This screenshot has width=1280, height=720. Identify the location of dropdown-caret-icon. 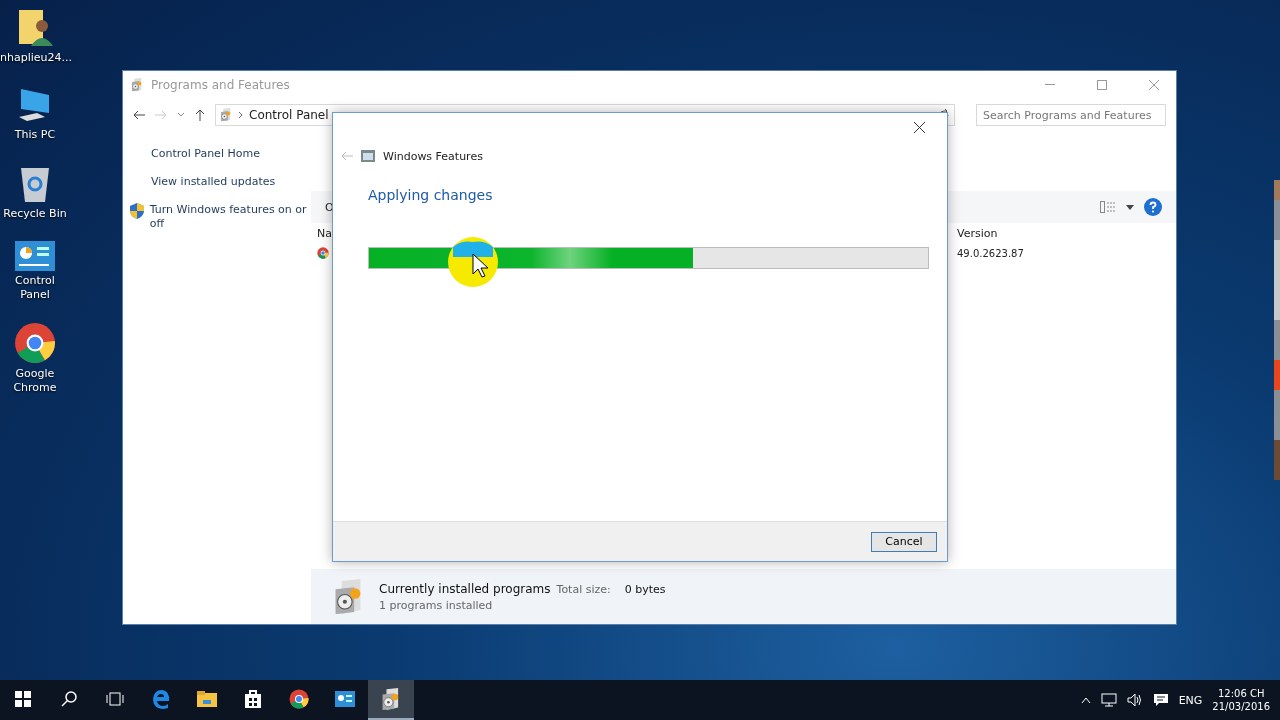
(1130, 207).